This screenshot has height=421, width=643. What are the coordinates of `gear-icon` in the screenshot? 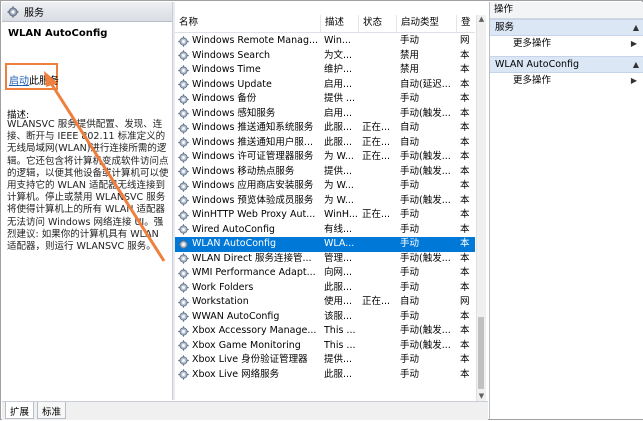 It's located at (13, 12).